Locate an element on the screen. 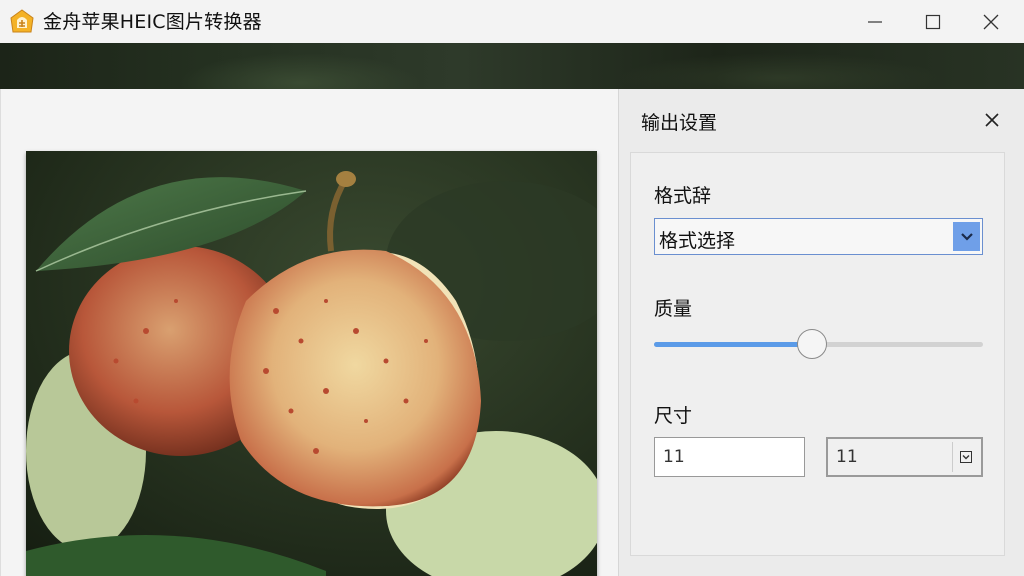  dropdown-button is located at coordinates (966, 236).